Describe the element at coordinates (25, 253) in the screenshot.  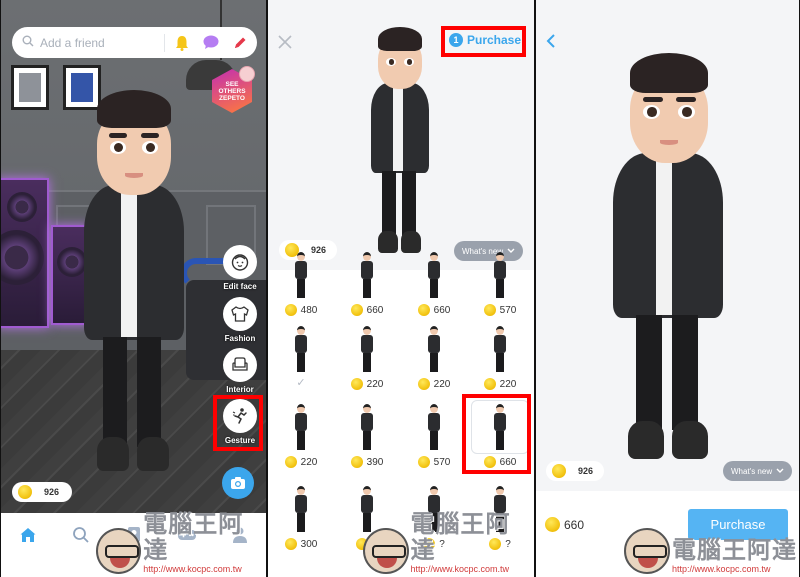
I see `speaker` at that location.